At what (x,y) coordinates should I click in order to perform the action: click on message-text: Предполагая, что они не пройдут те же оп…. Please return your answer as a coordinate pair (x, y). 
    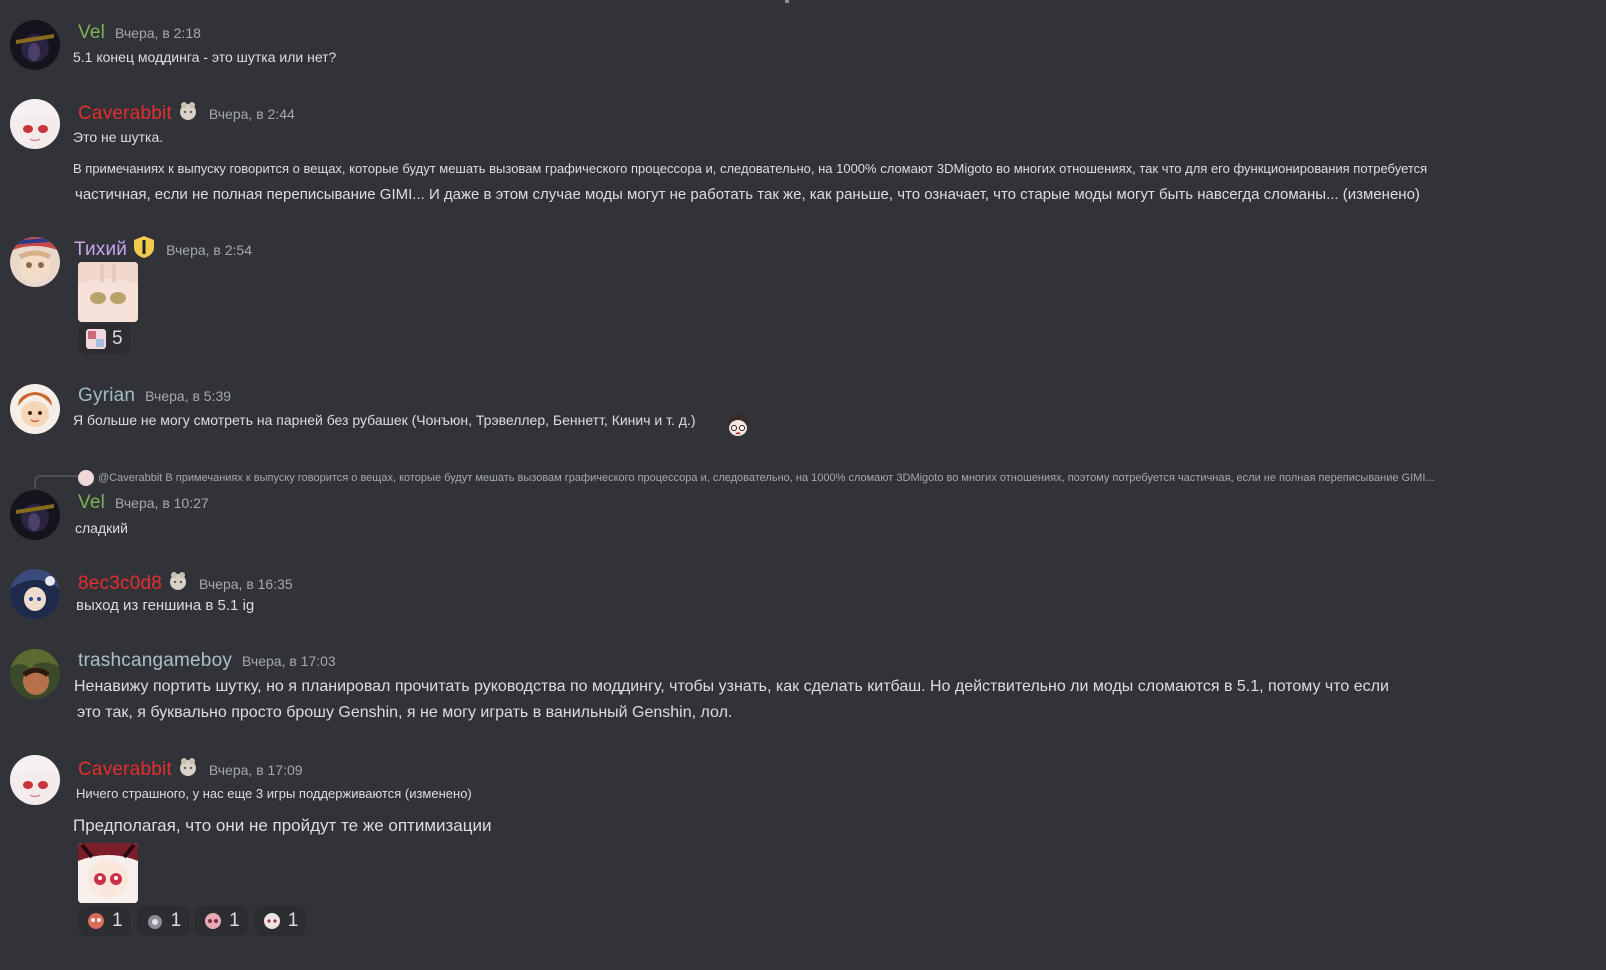
    Looking at the image, I should click on (282, 825).